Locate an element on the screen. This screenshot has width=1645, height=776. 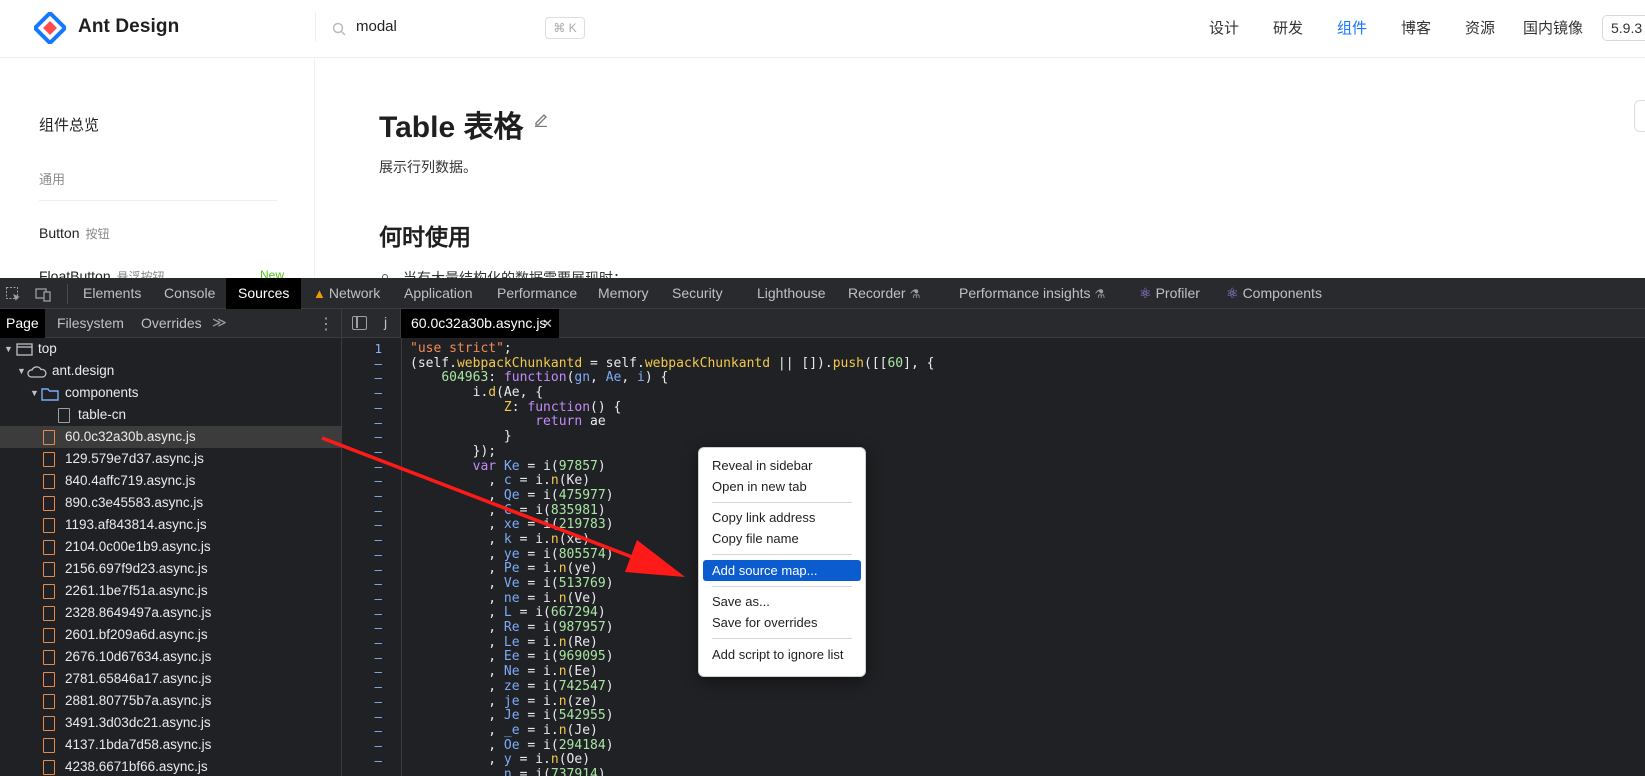
editor-tab-j: j is located at coordinates (385, 322).